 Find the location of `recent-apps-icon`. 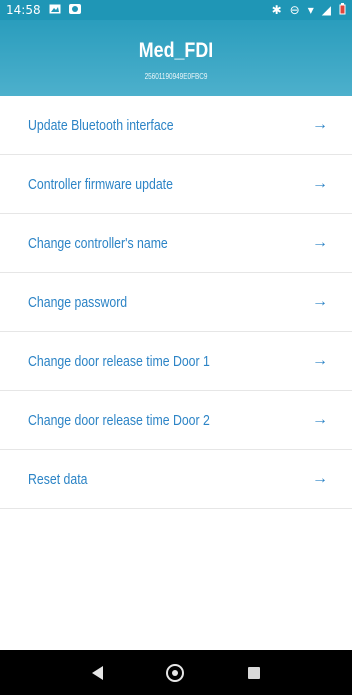

recent-apps-icon is located at coordinates (254, 672).